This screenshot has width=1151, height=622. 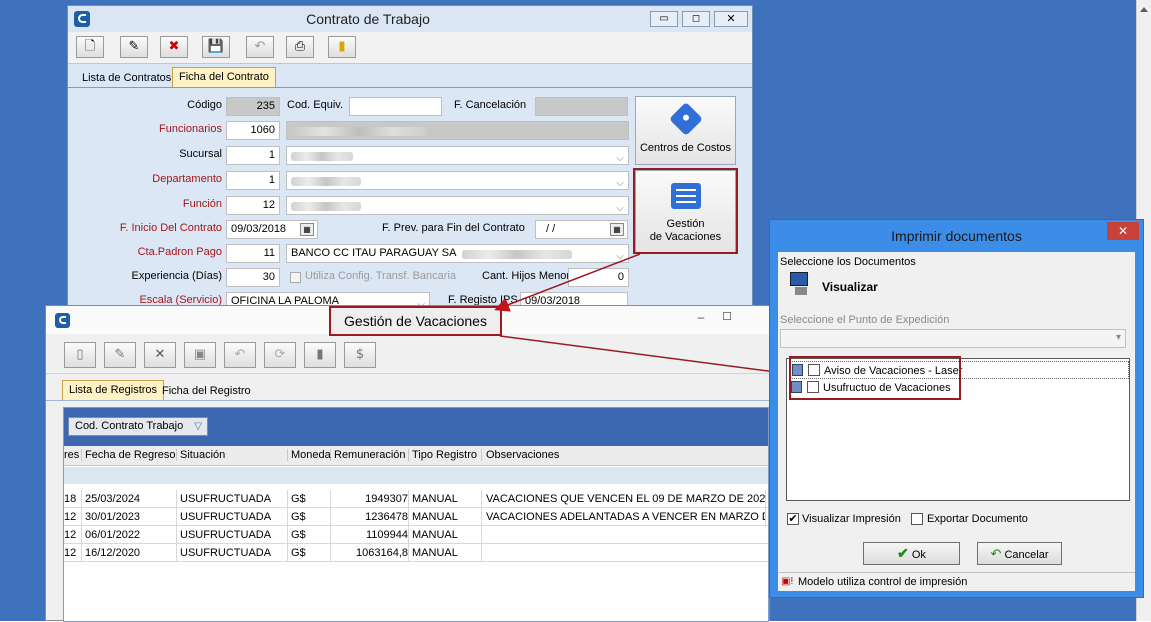 What do you see at coordinates (395, 106) in the screenshot?
I see `cod-equiv-field` at bounding box center [395, 106].